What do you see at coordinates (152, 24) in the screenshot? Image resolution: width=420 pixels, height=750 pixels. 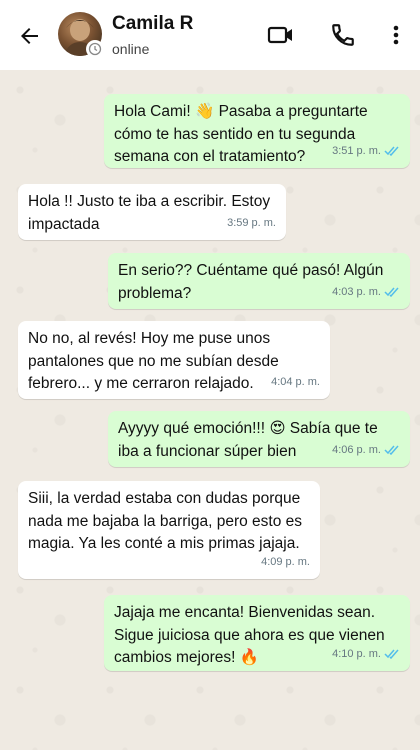 I see `contact-name: Camila R` at bounding box center [152, 24].